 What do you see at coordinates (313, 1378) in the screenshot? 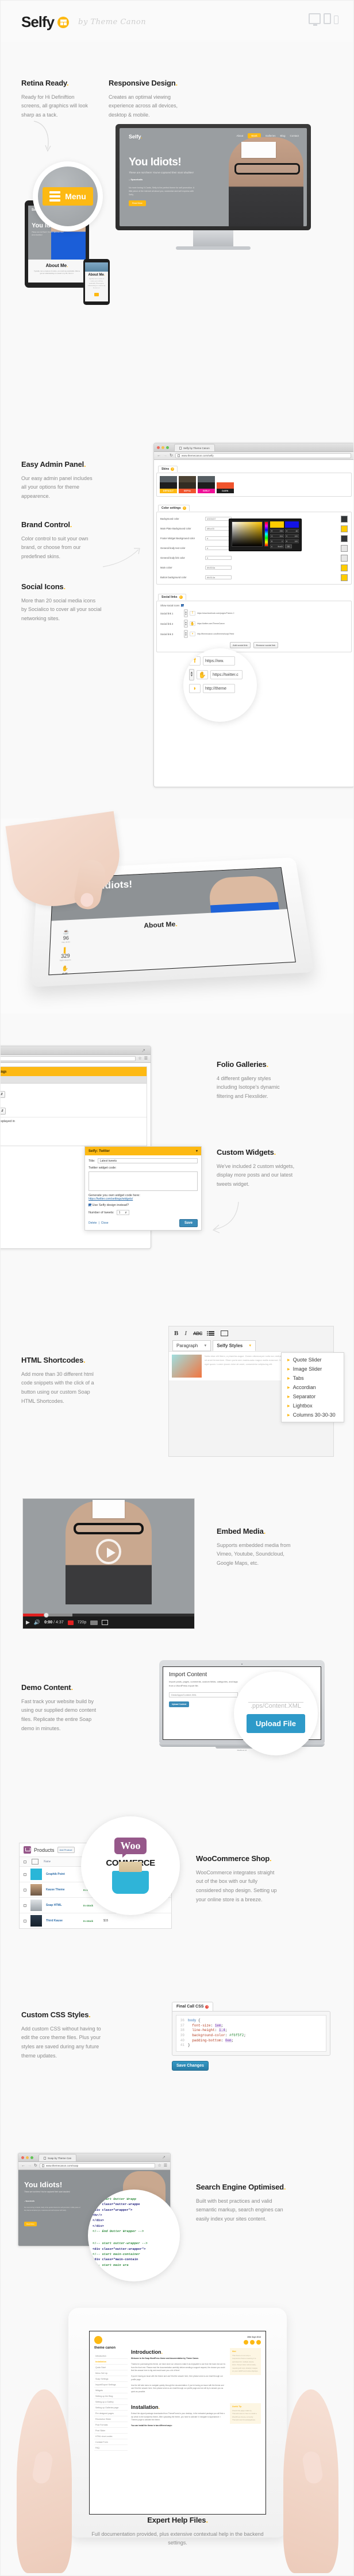
I see `menu-item-tabs: ▶ Tabs` at bounding box center [313, 1378].